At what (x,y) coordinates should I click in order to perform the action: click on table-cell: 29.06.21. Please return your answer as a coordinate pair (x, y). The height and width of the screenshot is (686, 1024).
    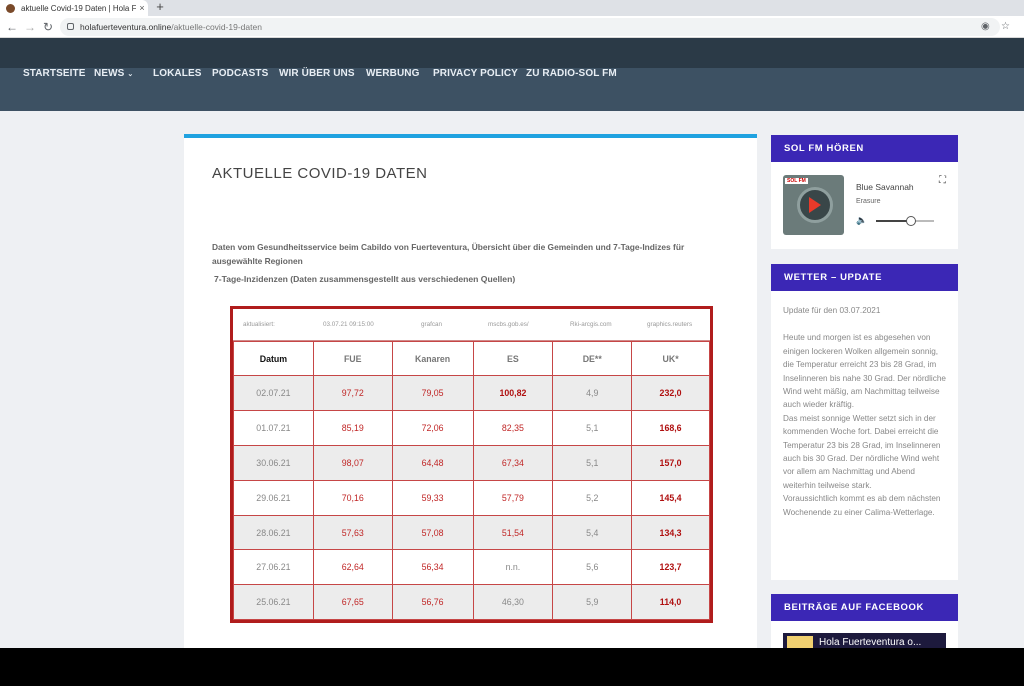
    Looking at the image, I should click on (273, 497).